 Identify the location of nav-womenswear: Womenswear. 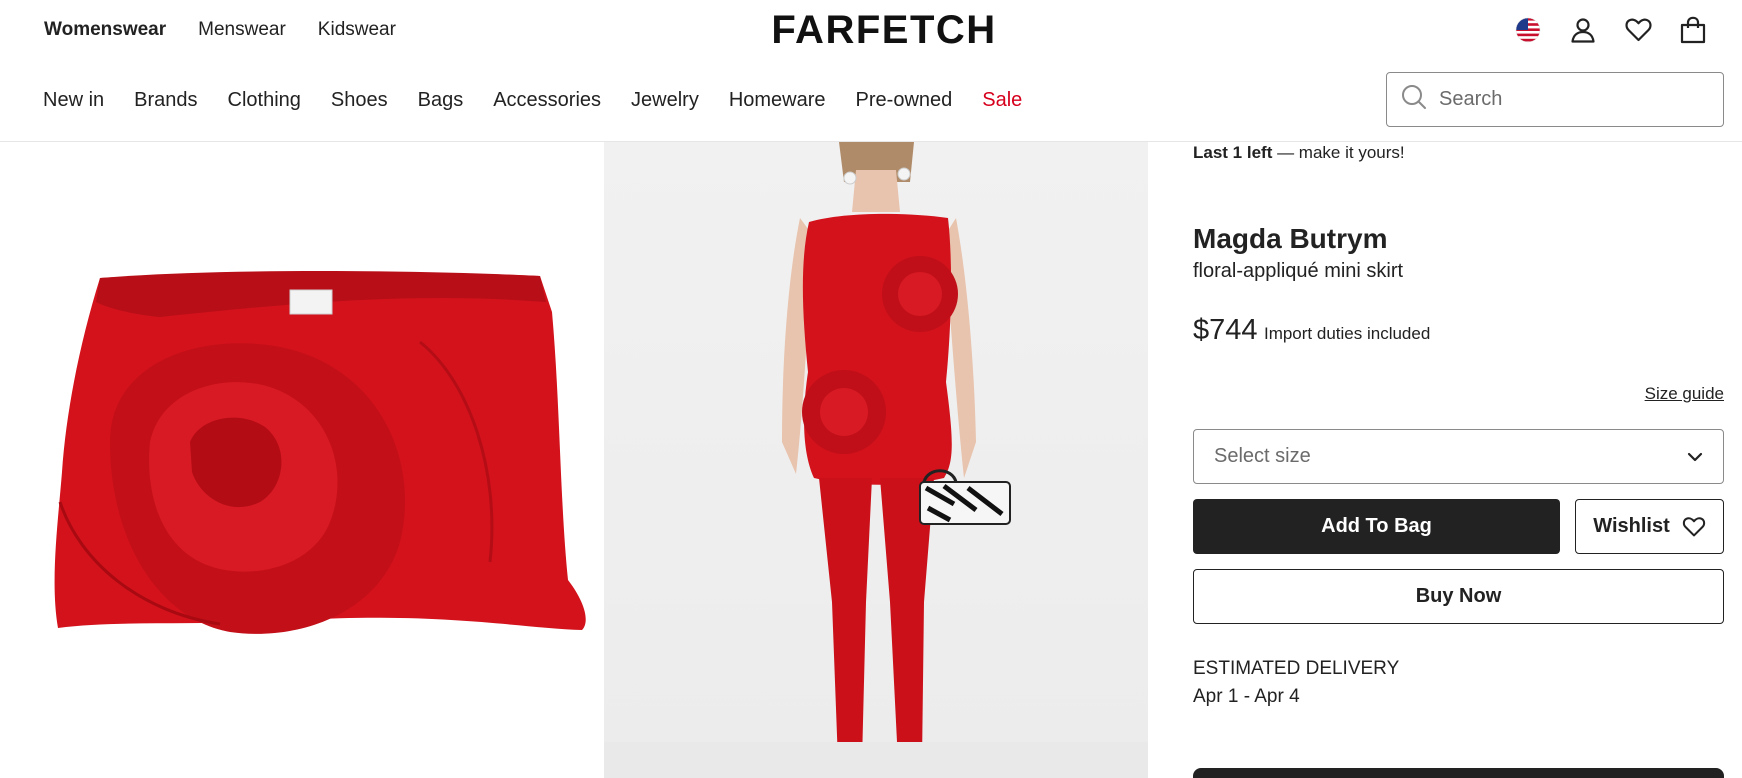
(105, 30).